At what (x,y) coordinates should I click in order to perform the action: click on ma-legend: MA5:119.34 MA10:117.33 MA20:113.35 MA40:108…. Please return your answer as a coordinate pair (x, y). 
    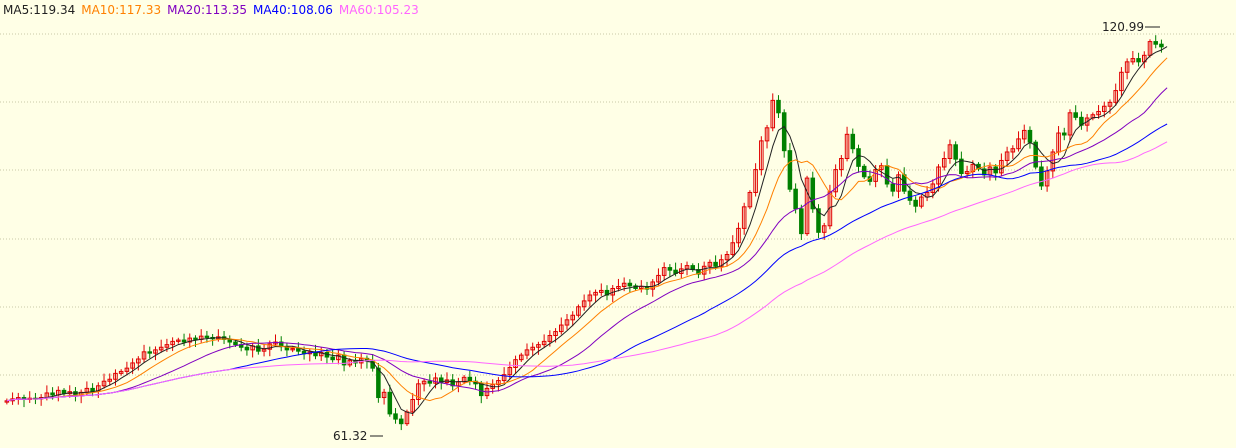
    Looking at the image, I should click on (214, 10).